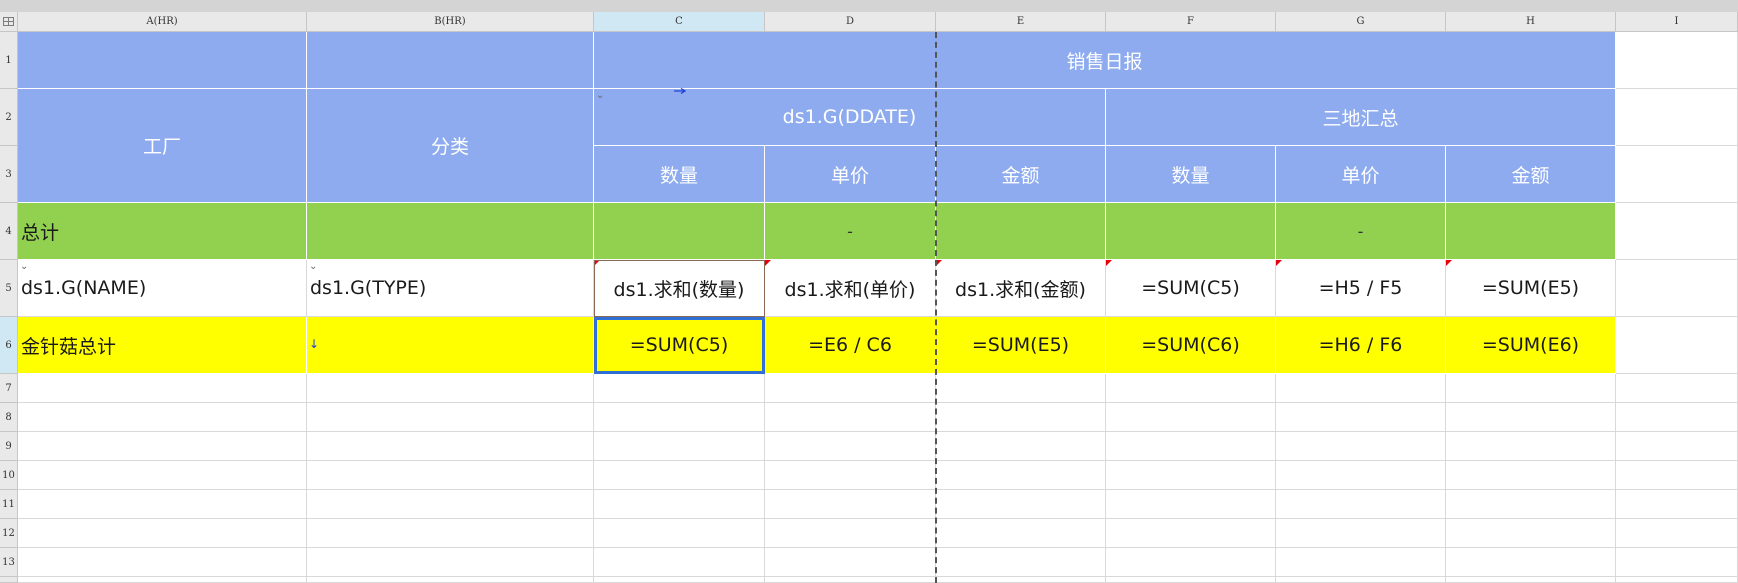 The height and width of the screenshot is (583, 1738). Describe the element at coordinates (679, 174) in the screenshot. I see `cell-c3-qty: 数量` at that location.